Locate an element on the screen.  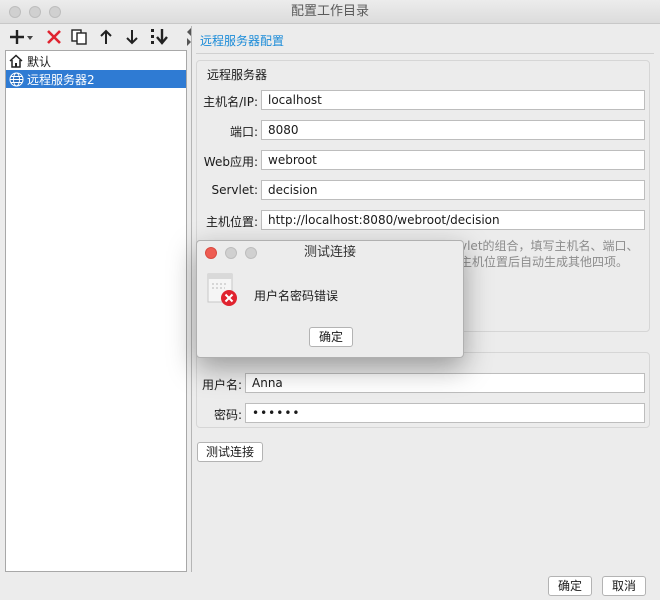
move-down-button is located at coordinates (132, 37).